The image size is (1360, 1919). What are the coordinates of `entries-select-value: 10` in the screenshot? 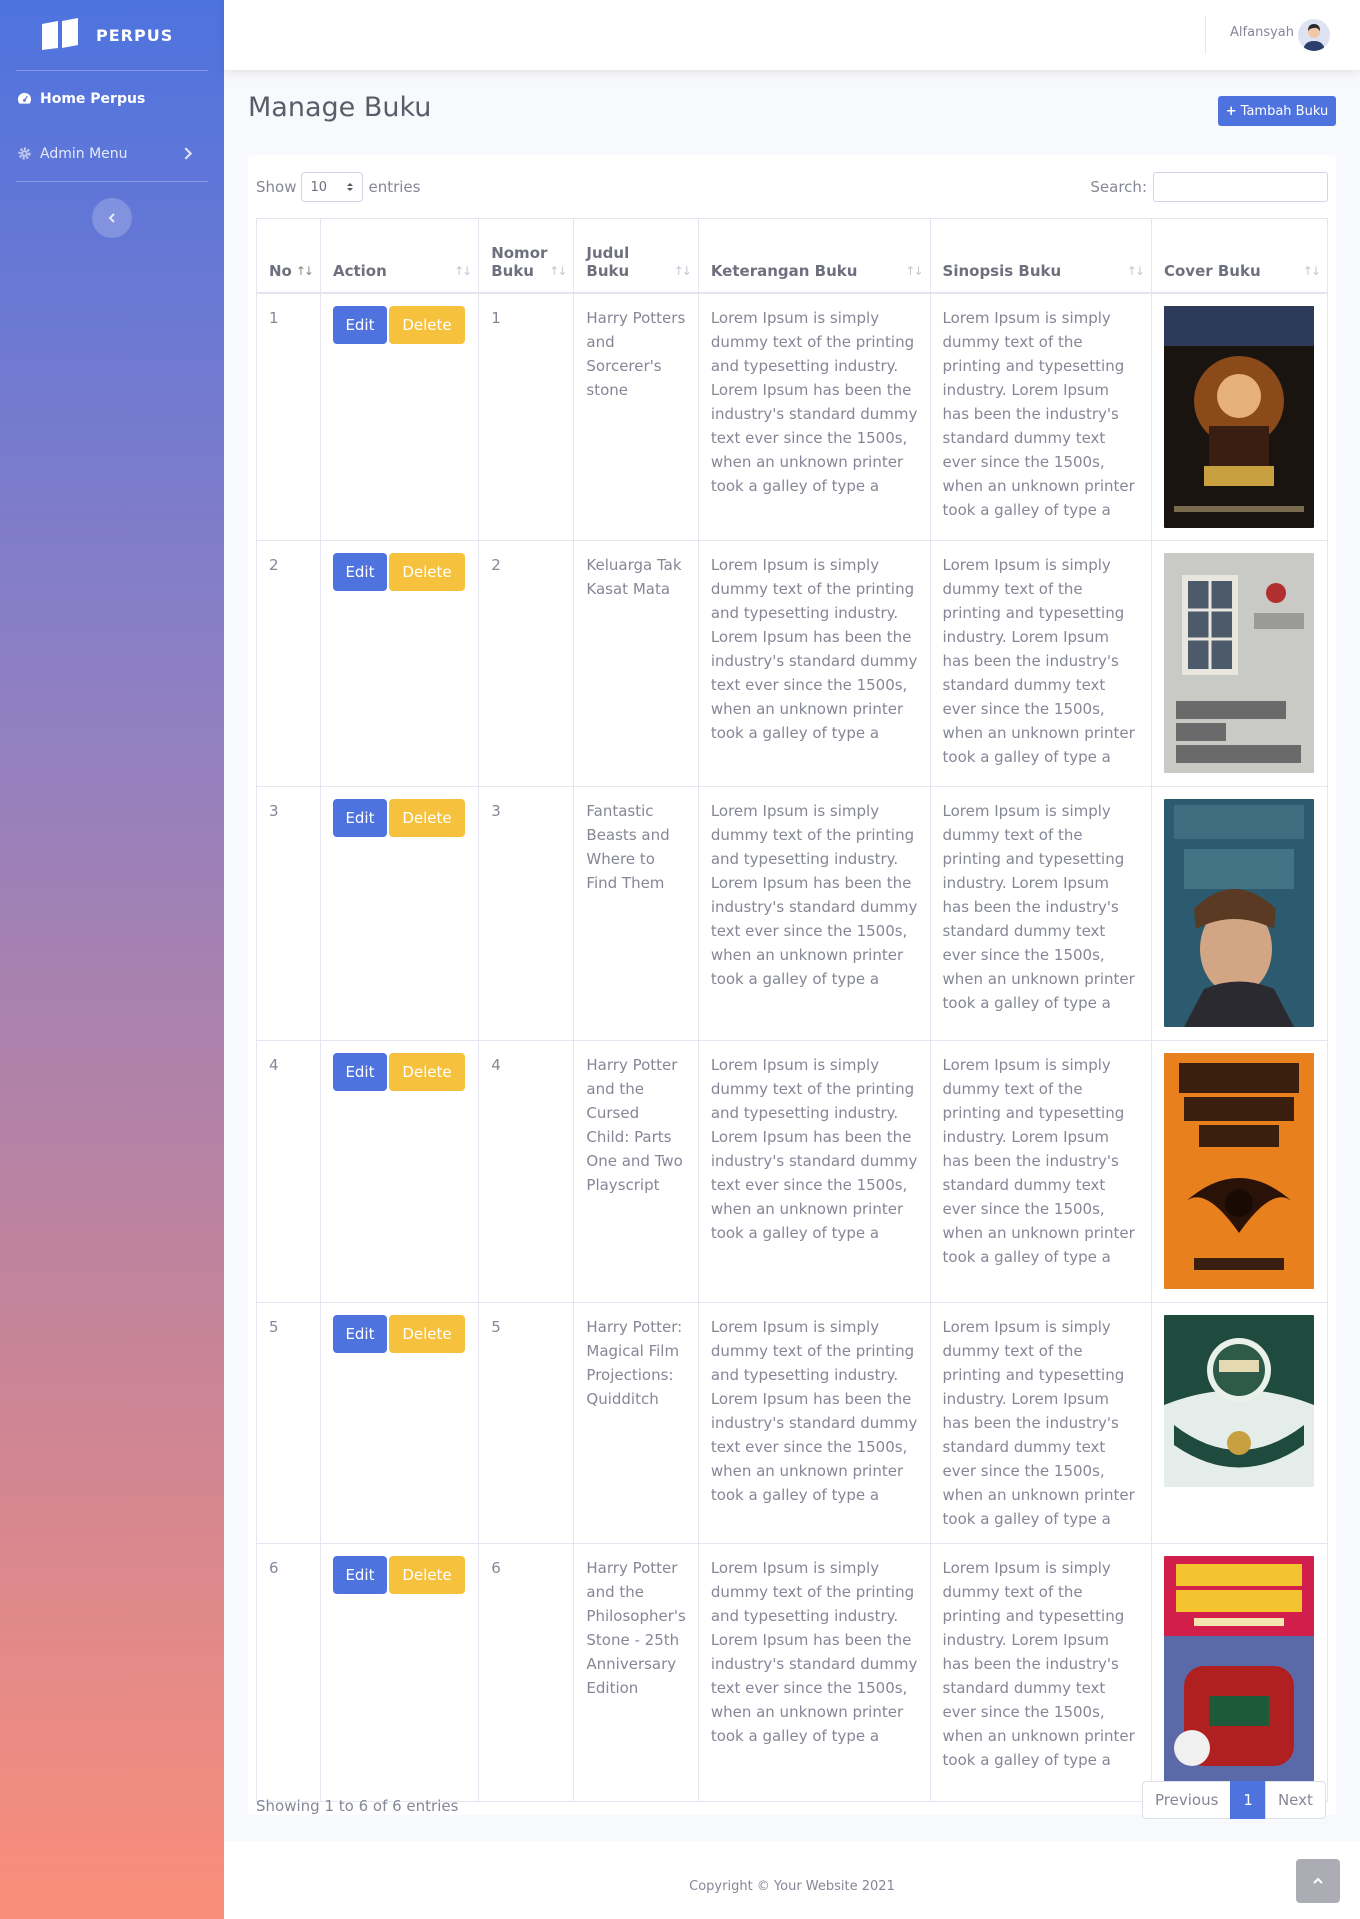 It's located at (319, 187).